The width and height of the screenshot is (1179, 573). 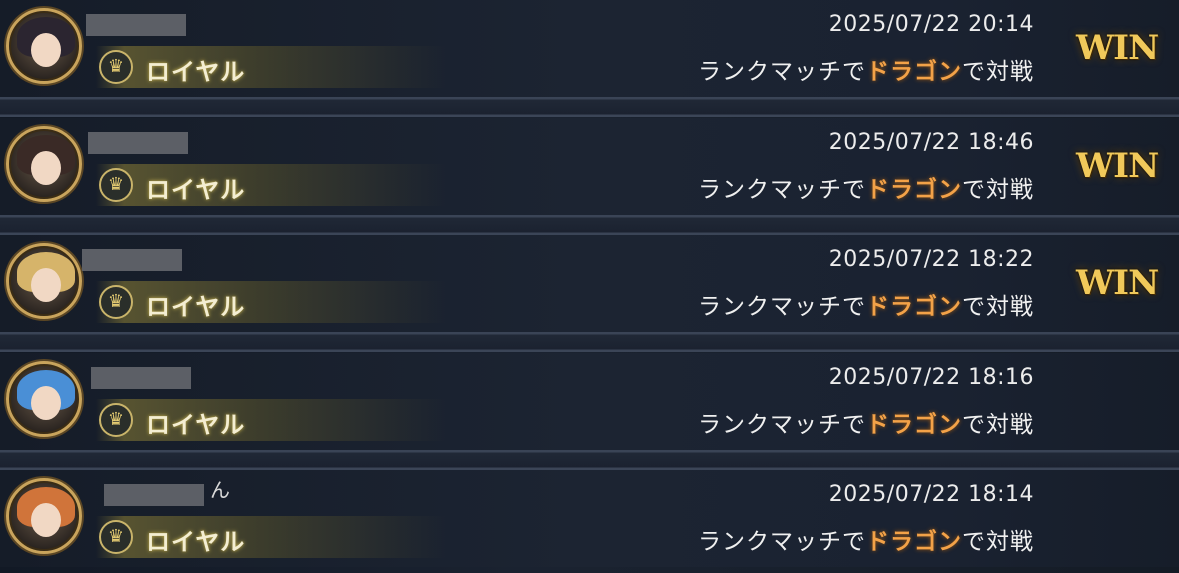 What do you see at coordinates (220, 490) in the screenshot?
I see `player-name-suffix: ん` at bounding box center [220, 490].